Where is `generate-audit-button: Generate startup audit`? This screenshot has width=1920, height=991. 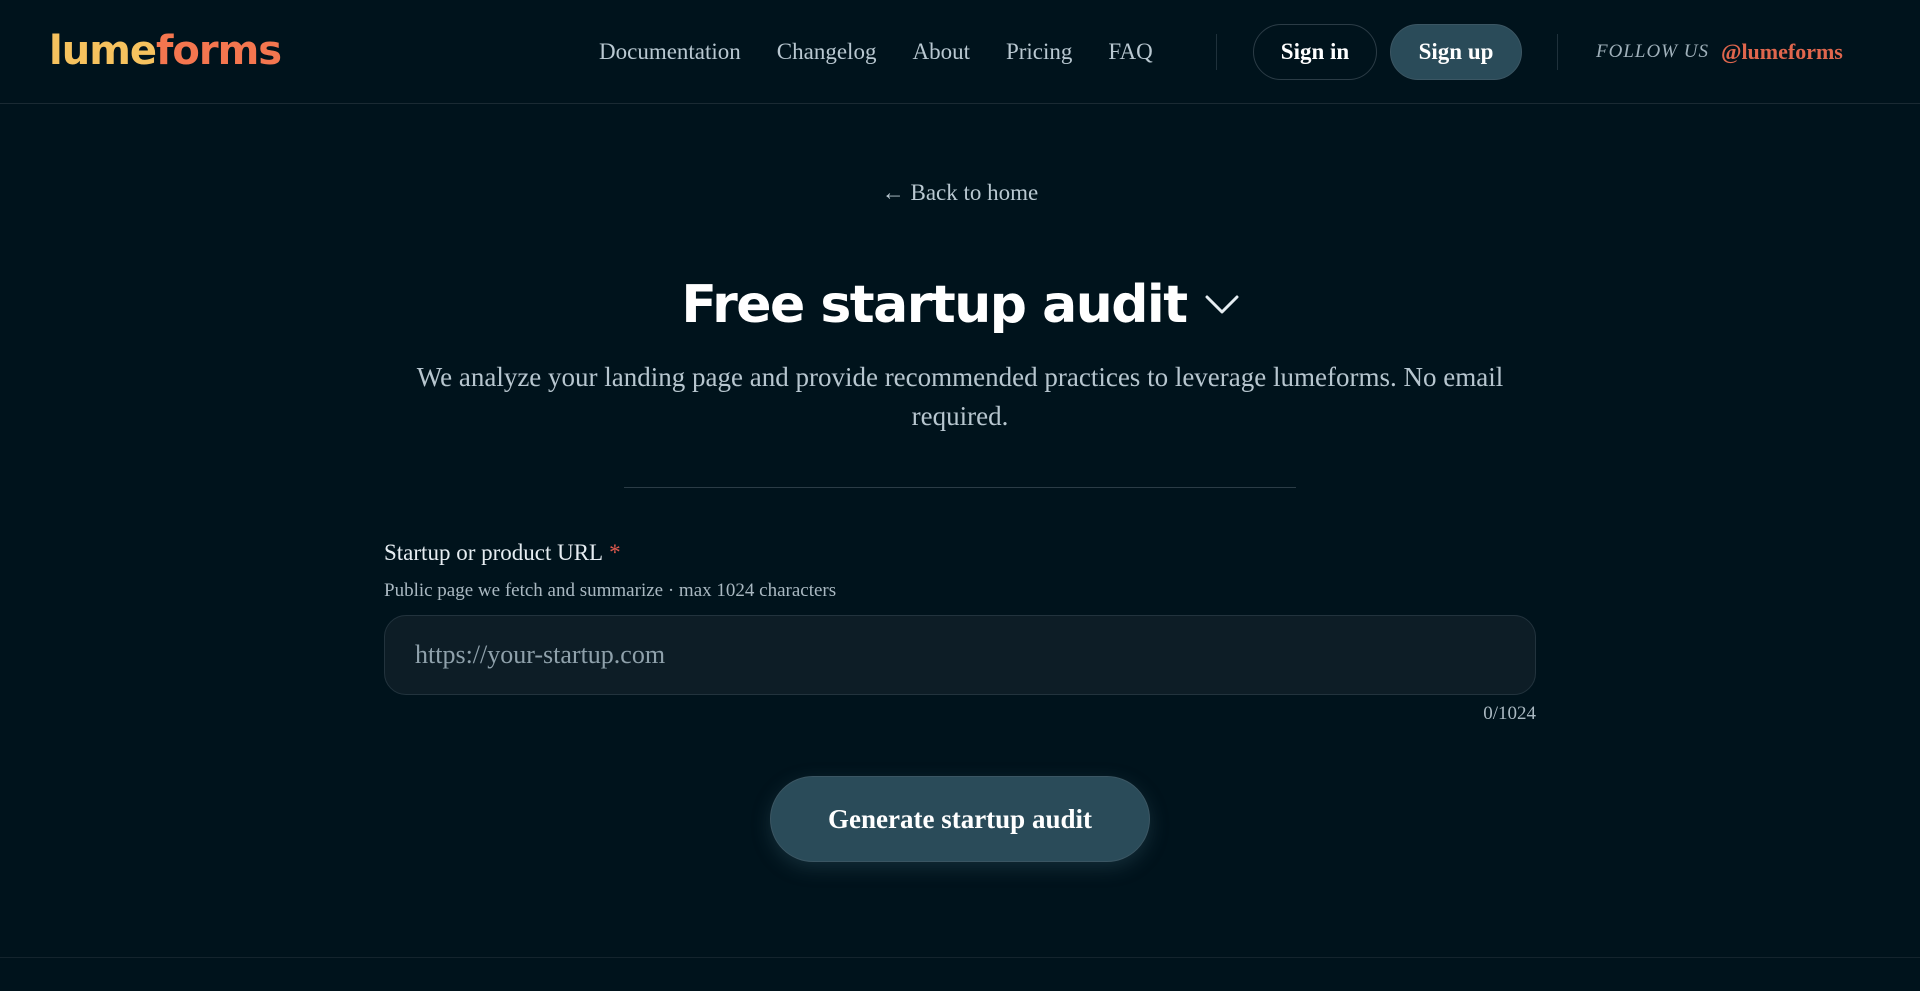
generate-audit-button: Generate startup audit is located at coordinates (960, 819).